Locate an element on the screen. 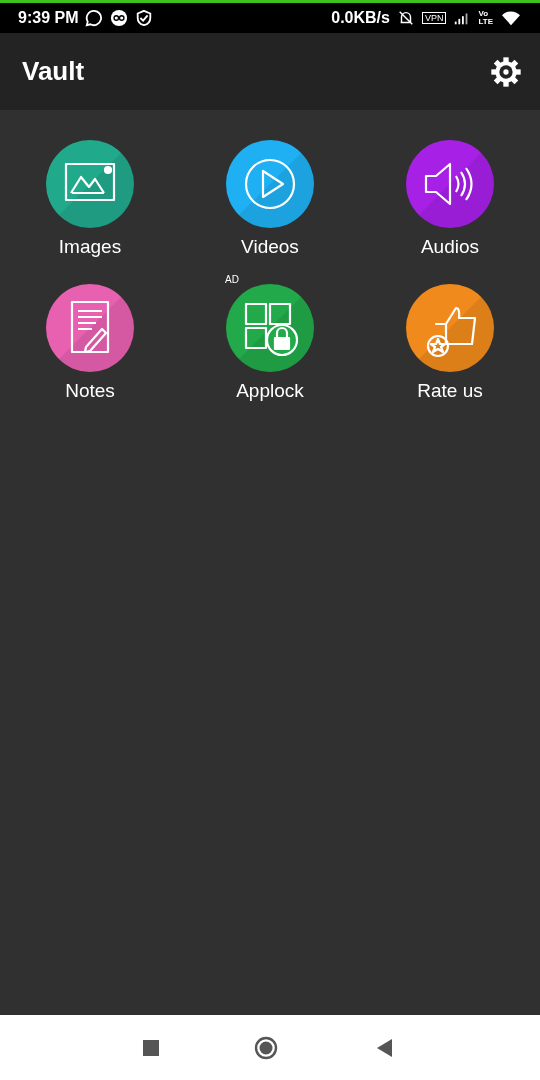  volte-indicator: Vo LTE is located at coordinates (485, 18).